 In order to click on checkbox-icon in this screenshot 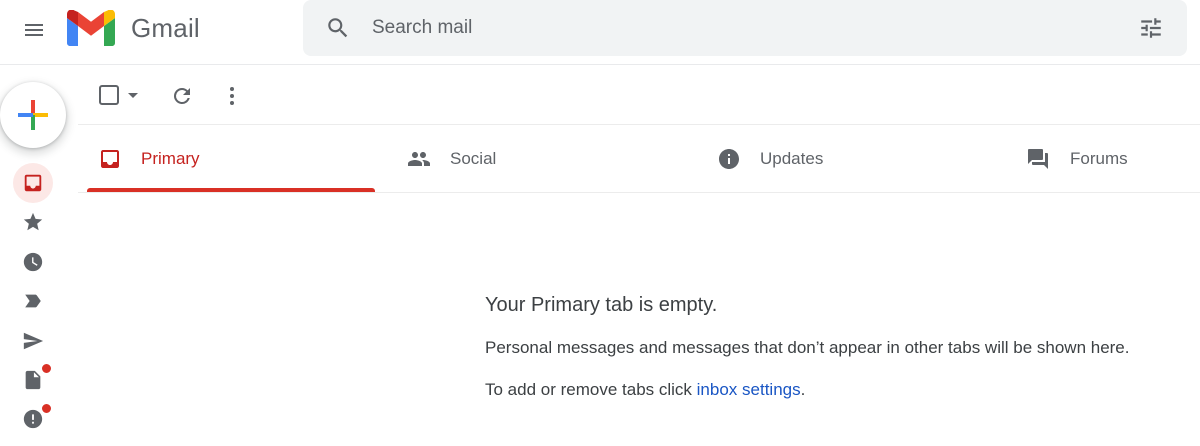, I will do `click(109, 95)`.